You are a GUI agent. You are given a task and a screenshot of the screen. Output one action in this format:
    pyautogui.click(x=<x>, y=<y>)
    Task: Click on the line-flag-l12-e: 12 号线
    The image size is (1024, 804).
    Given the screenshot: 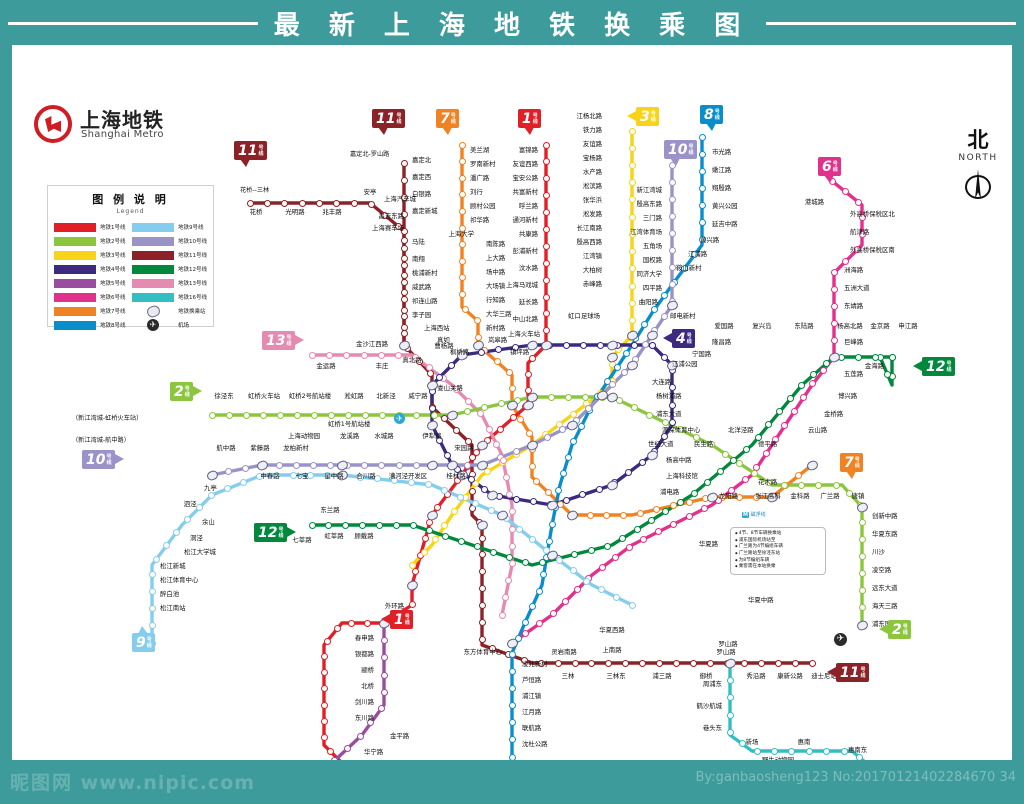 What is the action you would take?
    pyautogui.click(x=934, y=366)
    